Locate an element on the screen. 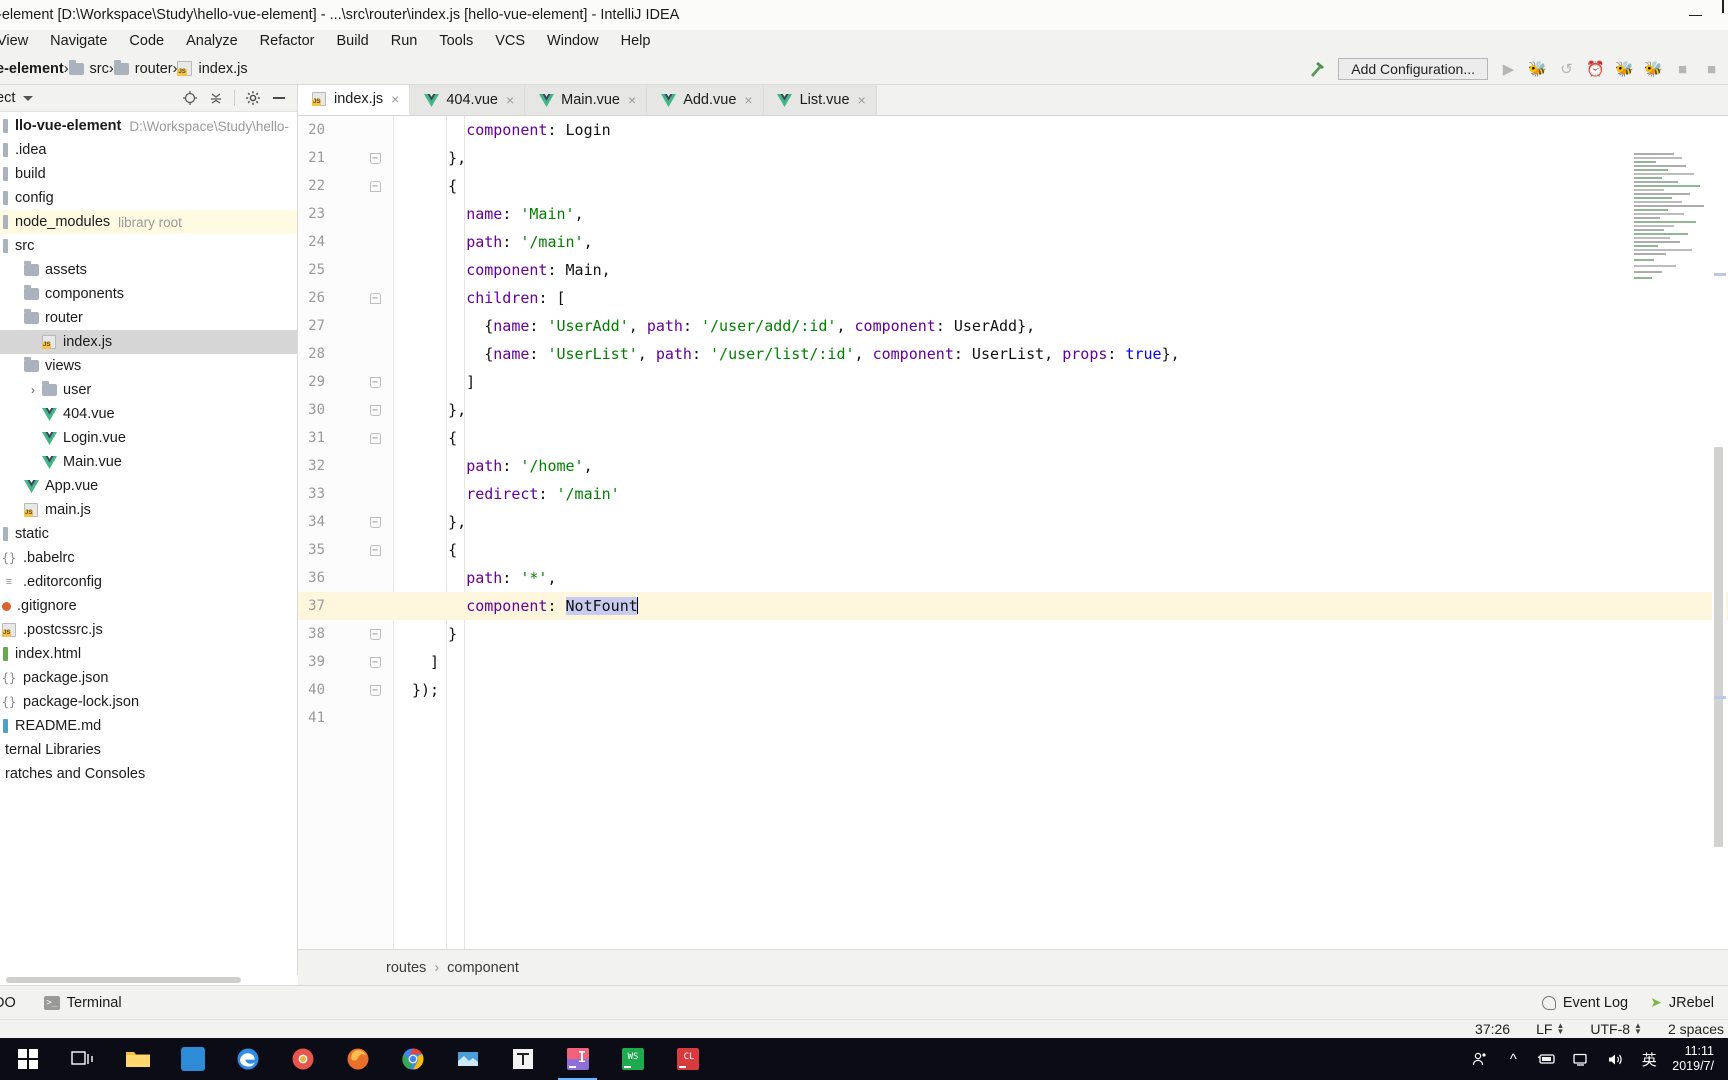 This screenshot has height=1080, width=1728. collapse-all-icon is located at coordinates (216, 98).